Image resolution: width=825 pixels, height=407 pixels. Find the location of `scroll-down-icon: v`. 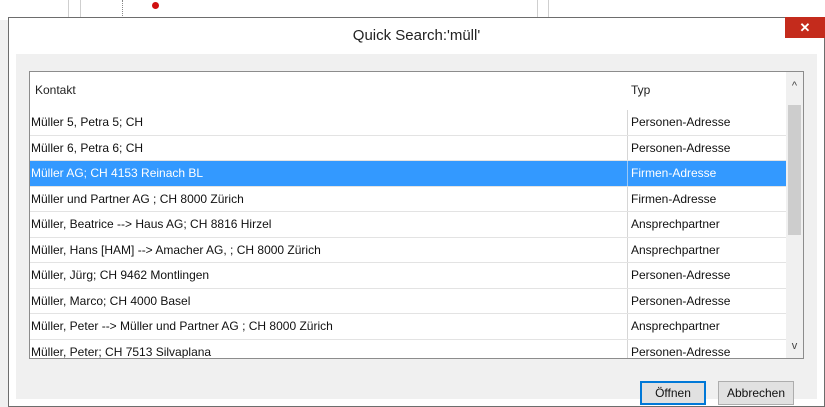

scroll-down-icon: v is located at coordinates (794, 346).